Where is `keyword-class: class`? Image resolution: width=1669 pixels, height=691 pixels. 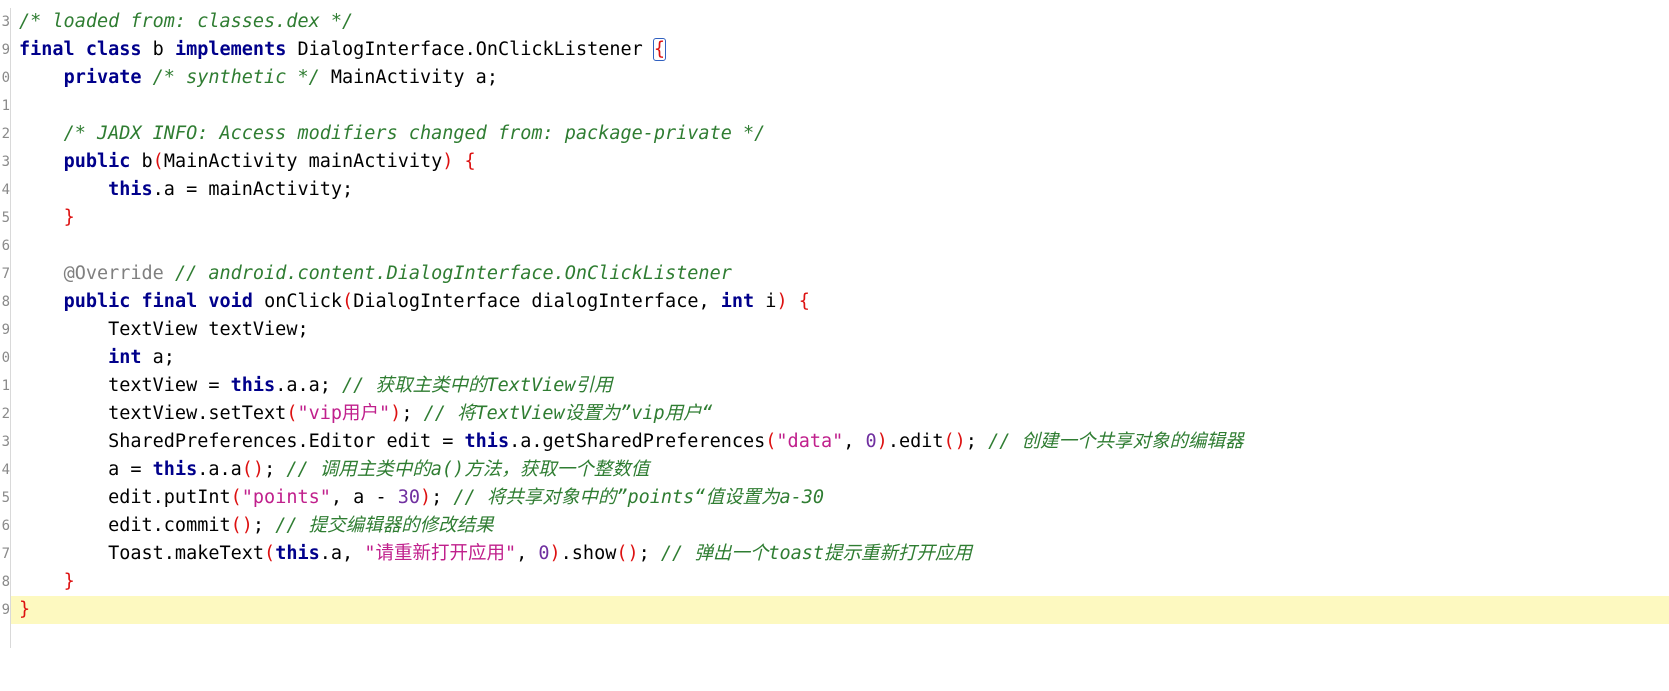 keyword-class: class is located at coordinates (113, 49).